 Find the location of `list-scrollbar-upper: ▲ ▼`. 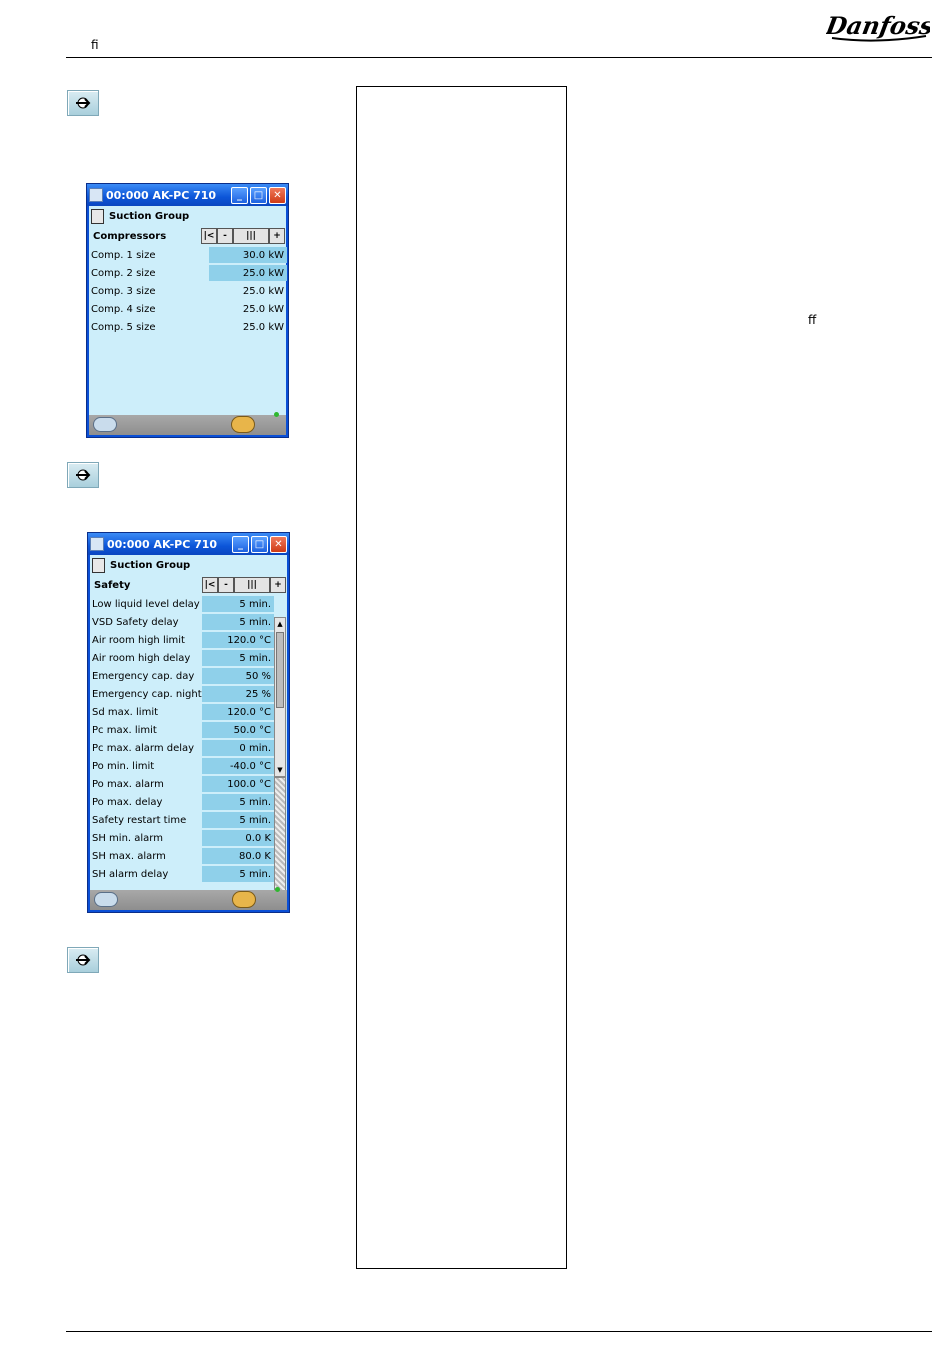

list-scrollbar-upper: ▲ ▼ is located at coordinates (280, 697).